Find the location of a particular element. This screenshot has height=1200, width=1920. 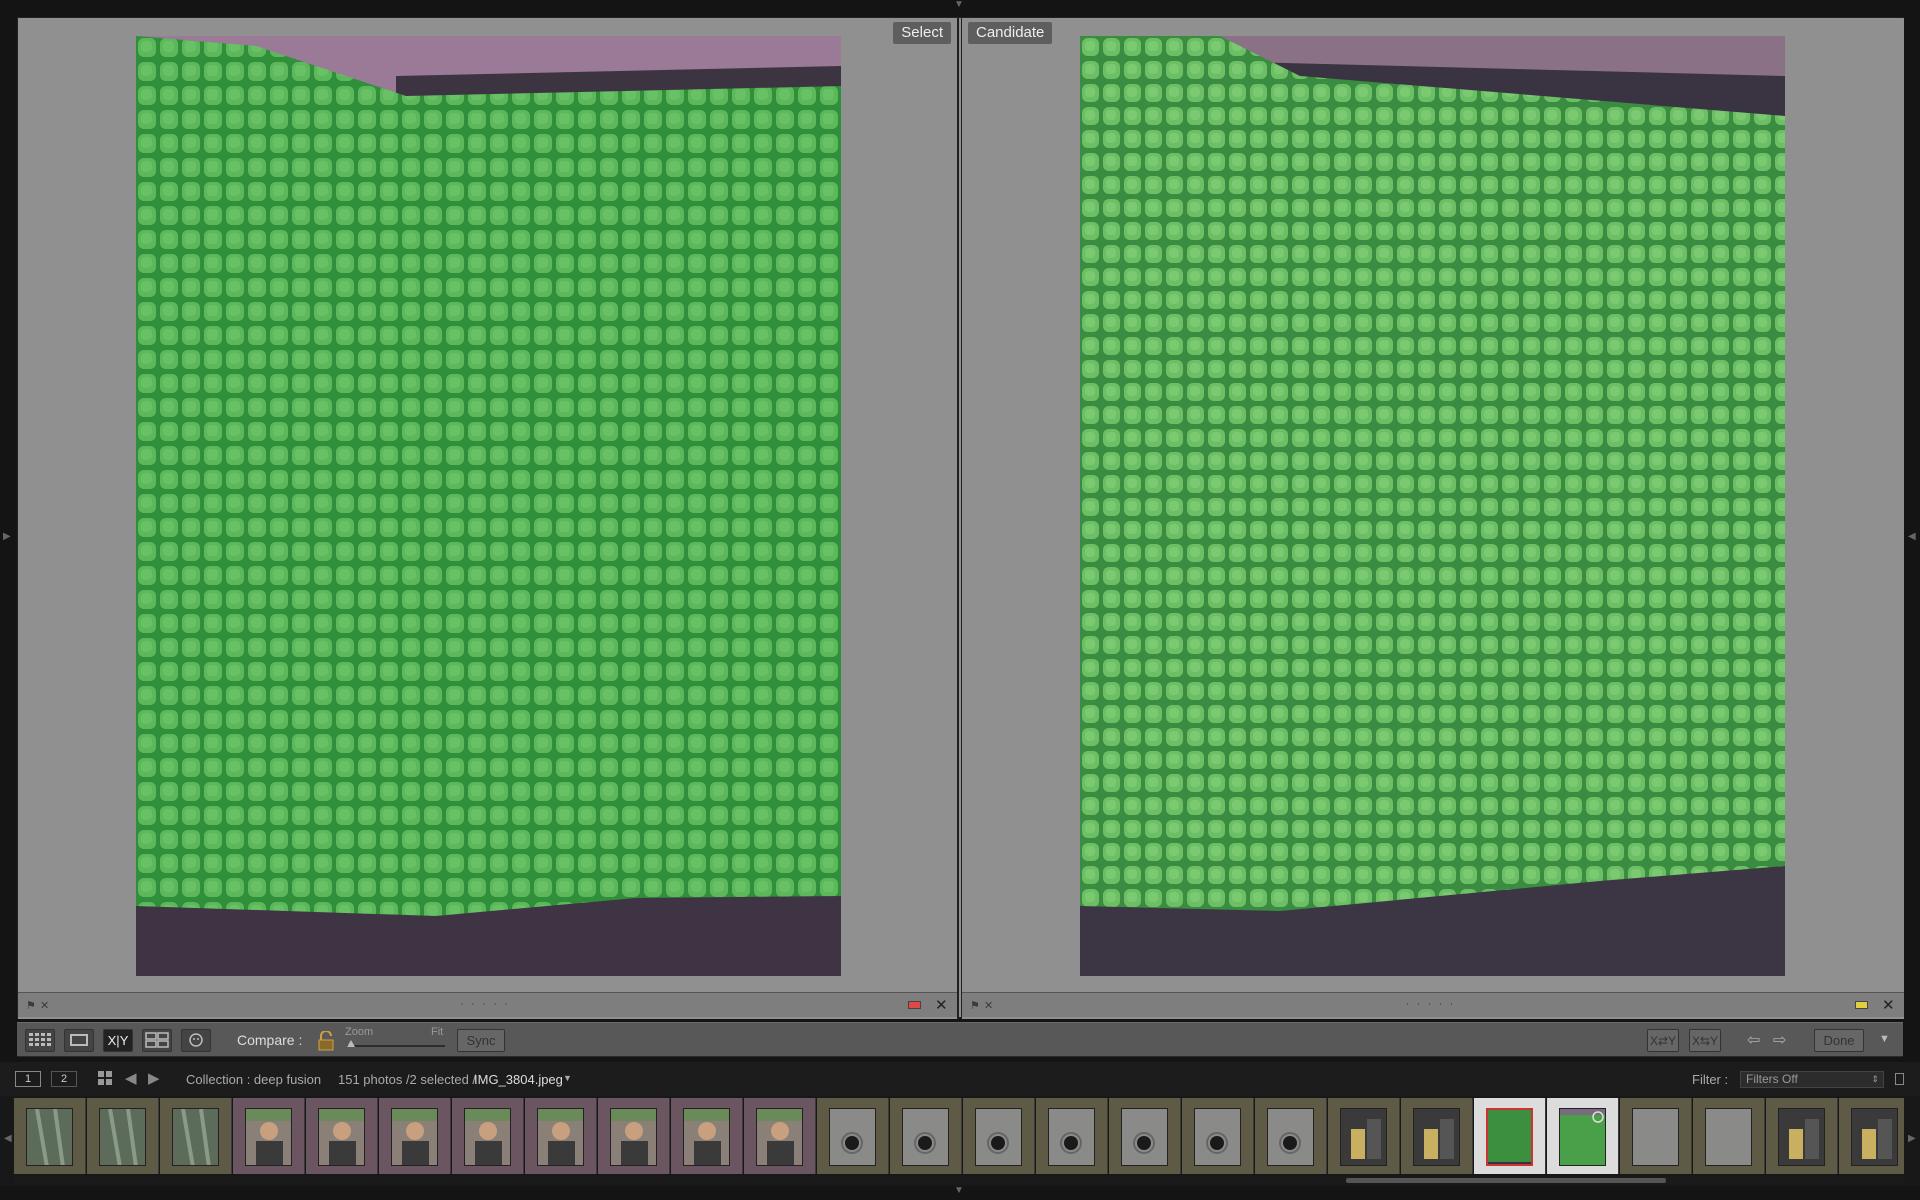

compare-view-button: X|Y is located at coordinates (118, 1040).